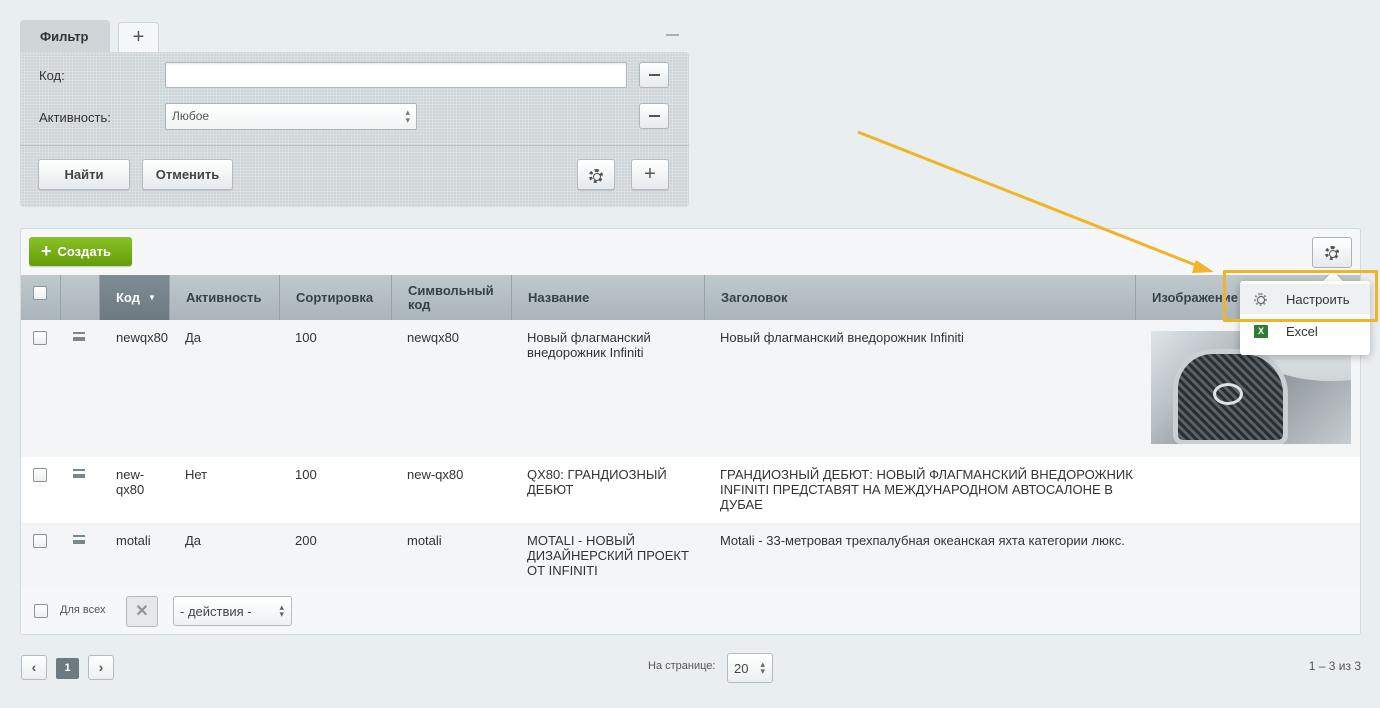 The width and height of the screenshot is (1380, 708). I want to click on annotation-arrow-line, so click(1030, 200).